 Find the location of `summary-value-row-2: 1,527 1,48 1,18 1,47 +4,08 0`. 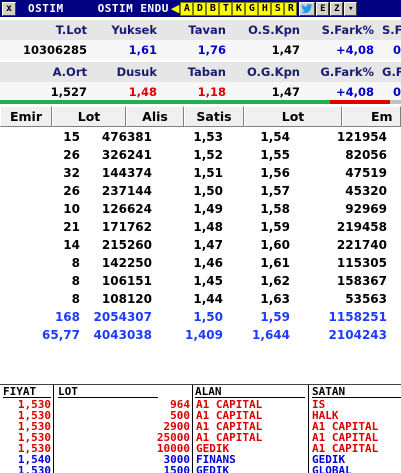

summary-value-row-2: 1,527 1,48 1,18 1,47 +4,08 0 is located at coordinates (200, 92).